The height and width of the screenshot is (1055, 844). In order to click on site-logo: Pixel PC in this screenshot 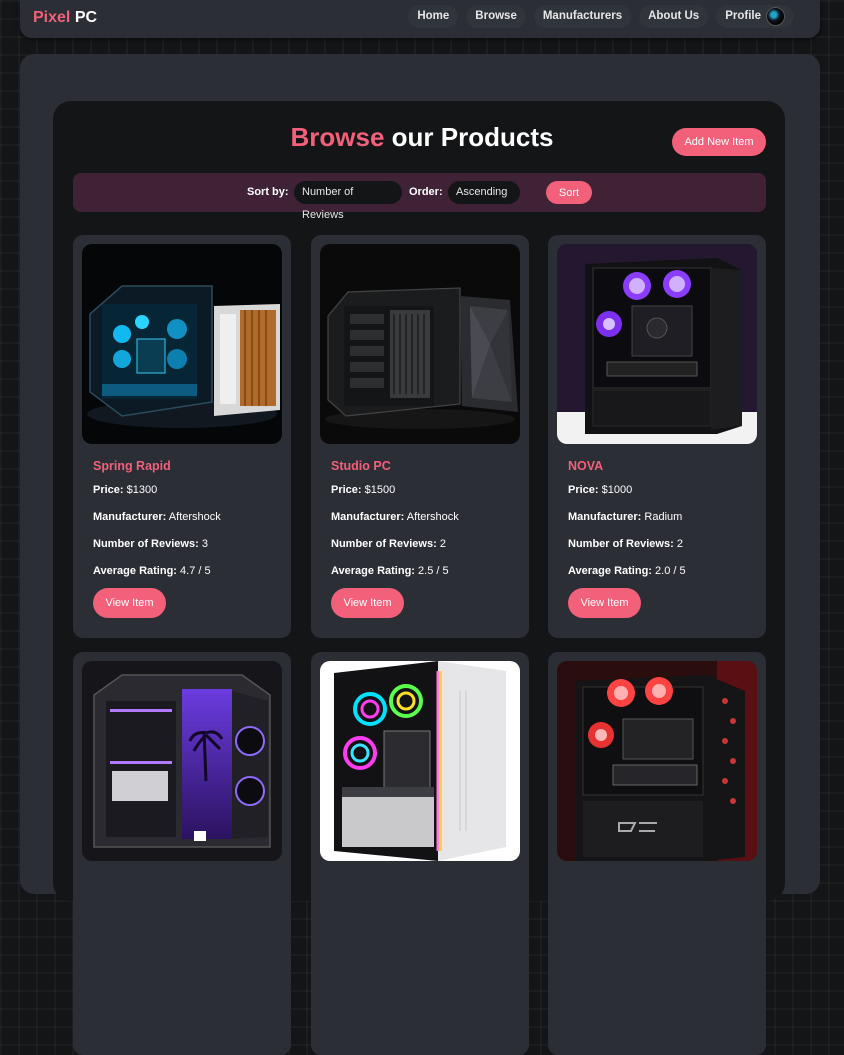, I will do `click(65, 18)`.